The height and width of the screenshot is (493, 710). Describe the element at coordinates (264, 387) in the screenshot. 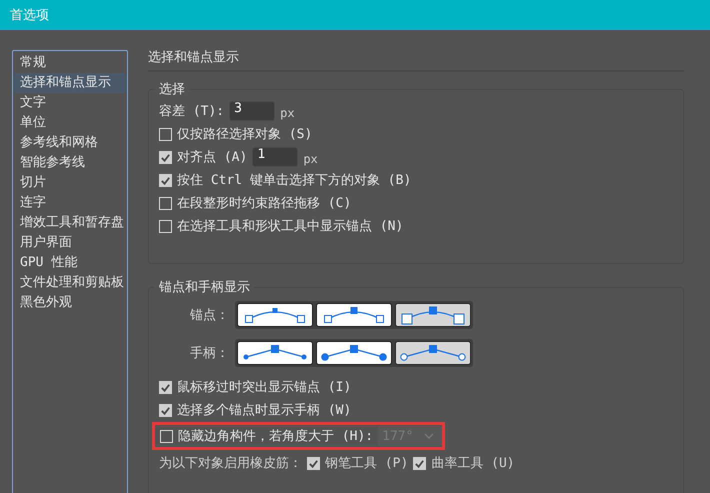

I see `option-label: 鼠标移过时突出显示锚点 (I)` at that location.